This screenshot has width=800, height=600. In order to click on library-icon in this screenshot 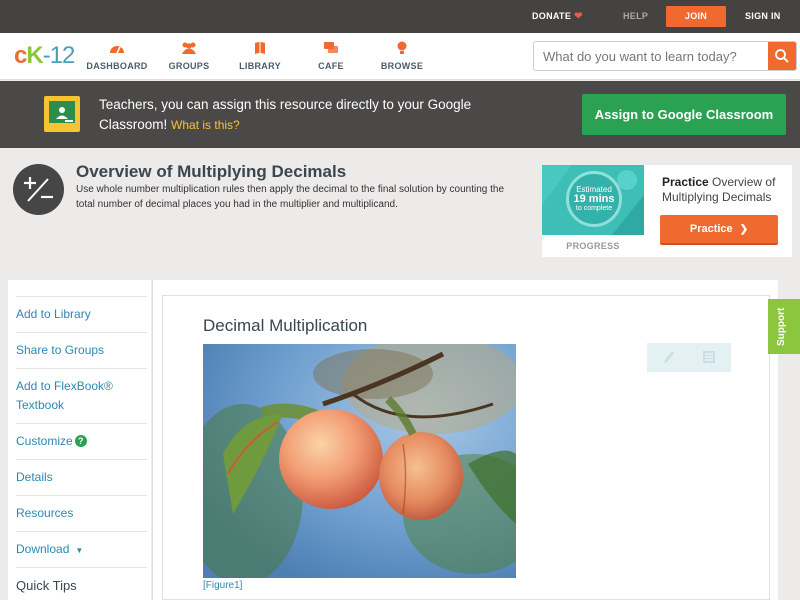, I will do `click(260, 48)`.